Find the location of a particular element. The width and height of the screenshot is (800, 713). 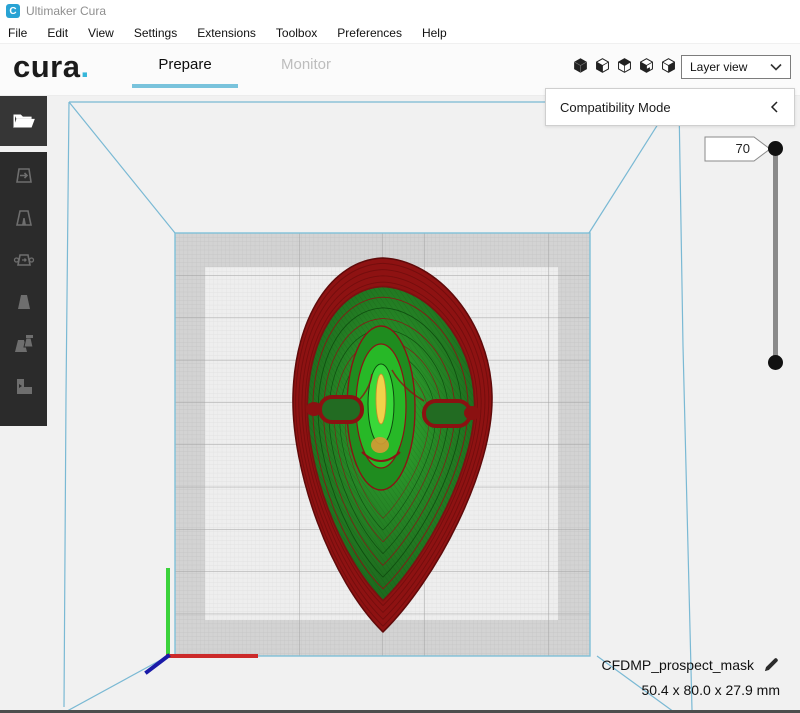

rotate-tool-button is located at coordinates (23, 259).